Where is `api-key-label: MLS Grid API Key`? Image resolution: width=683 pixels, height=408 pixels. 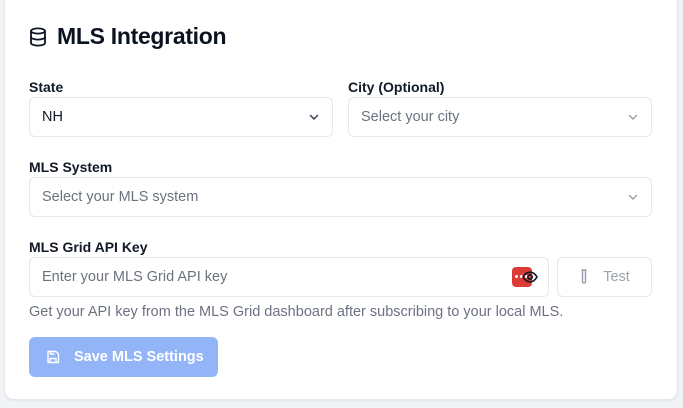
api-key-label: MLS Grid API Key is located at coordinates (88, 247).